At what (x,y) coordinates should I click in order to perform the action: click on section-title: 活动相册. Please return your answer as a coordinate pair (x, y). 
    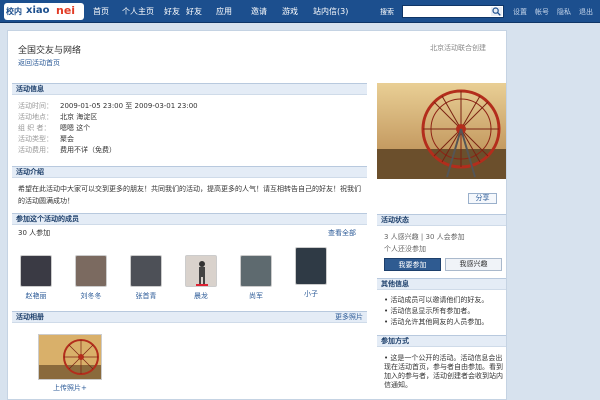
    Looking at the image, I should click on (30, 317).